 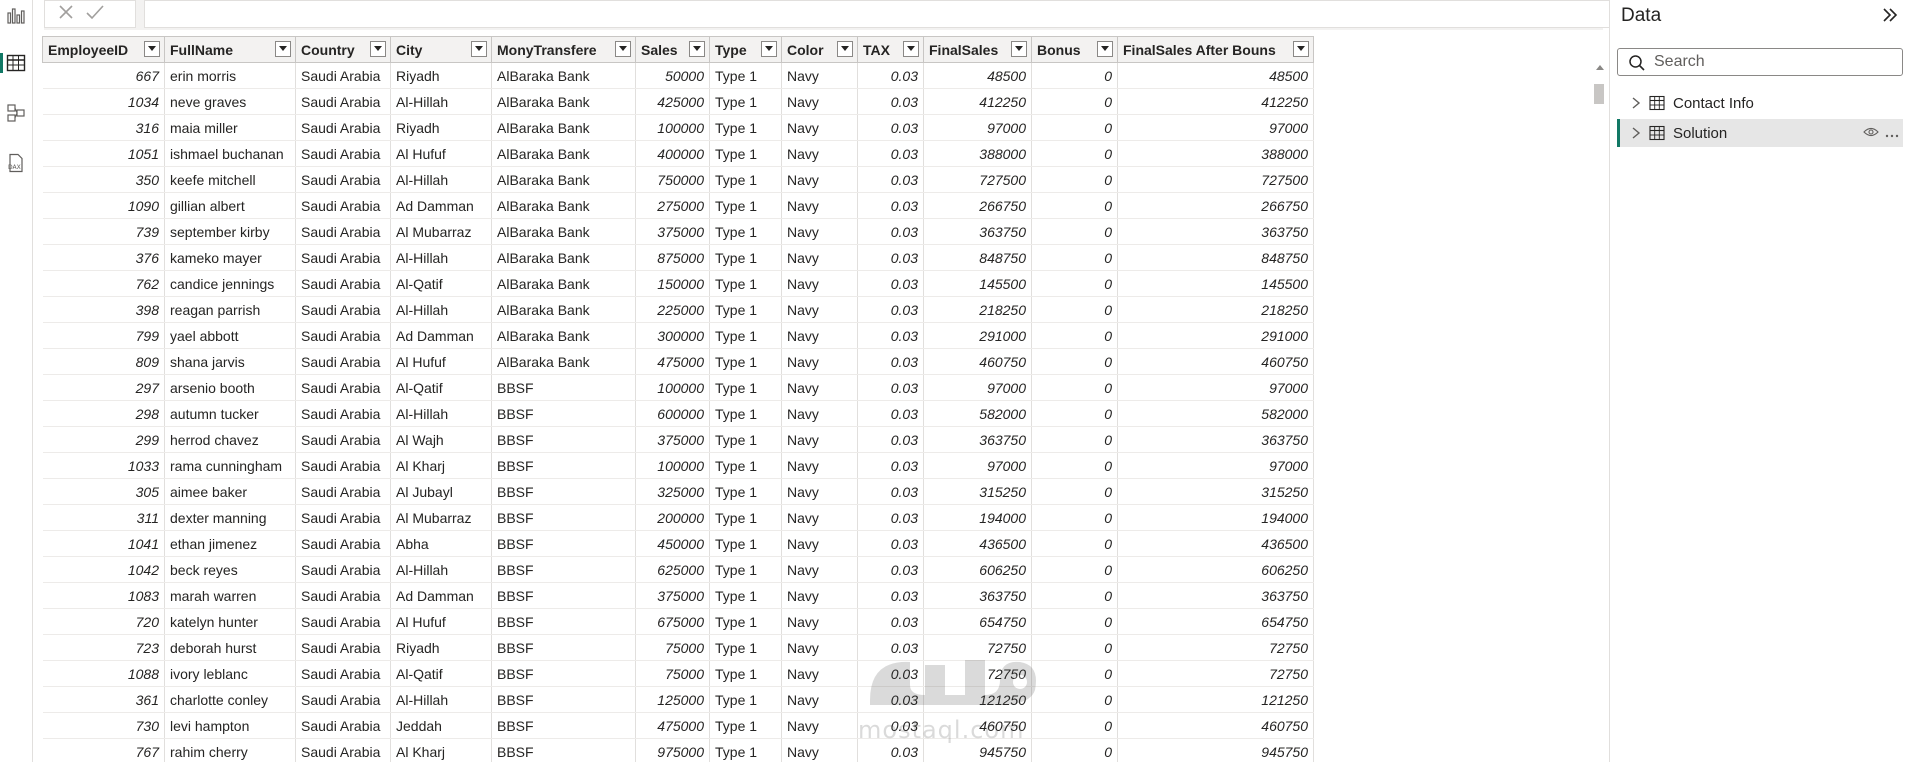 I want to click on table-cell: 667, so click(x=103, y=75).